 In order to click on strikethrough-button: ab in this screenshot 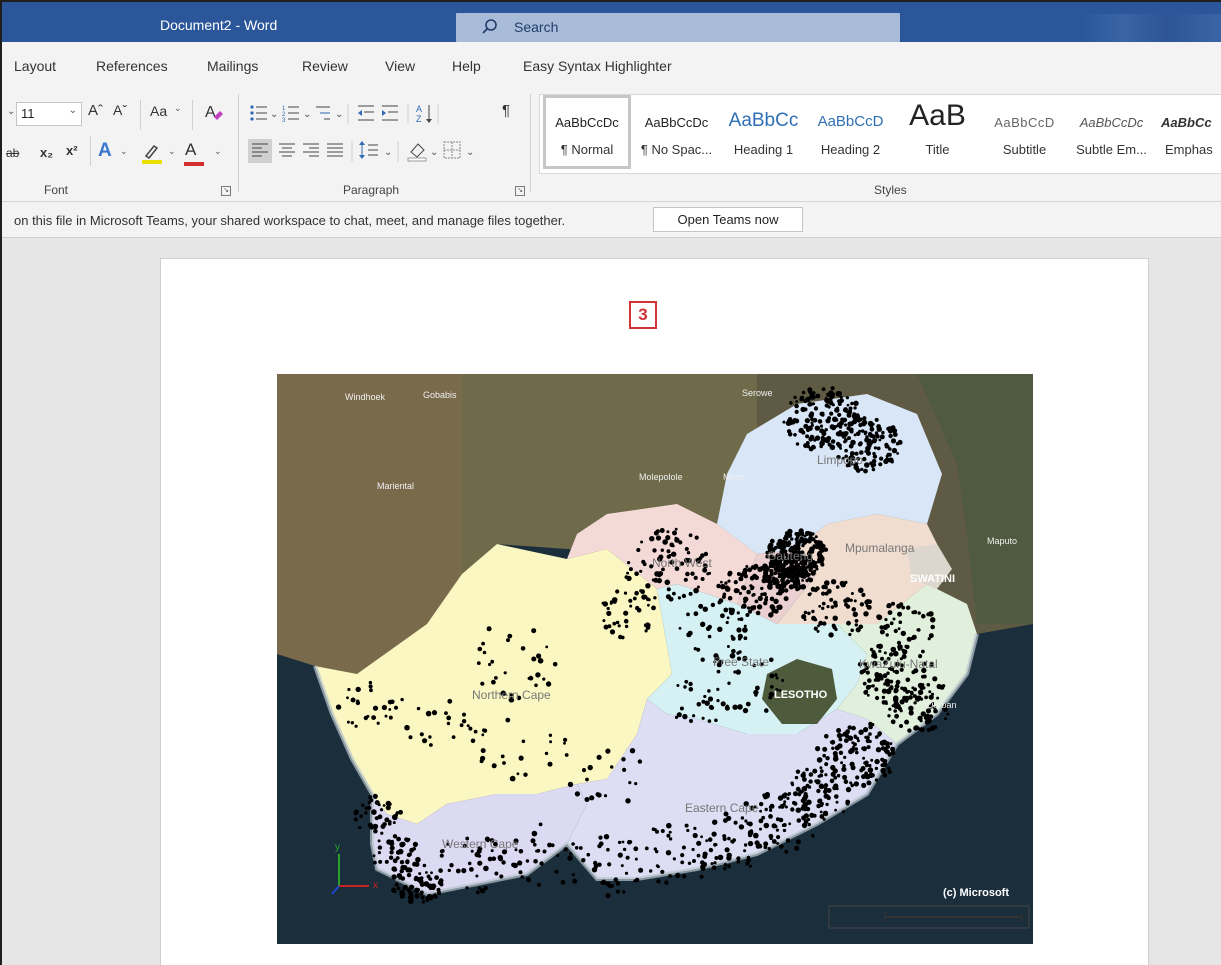, I will do `click(12, 153)`.